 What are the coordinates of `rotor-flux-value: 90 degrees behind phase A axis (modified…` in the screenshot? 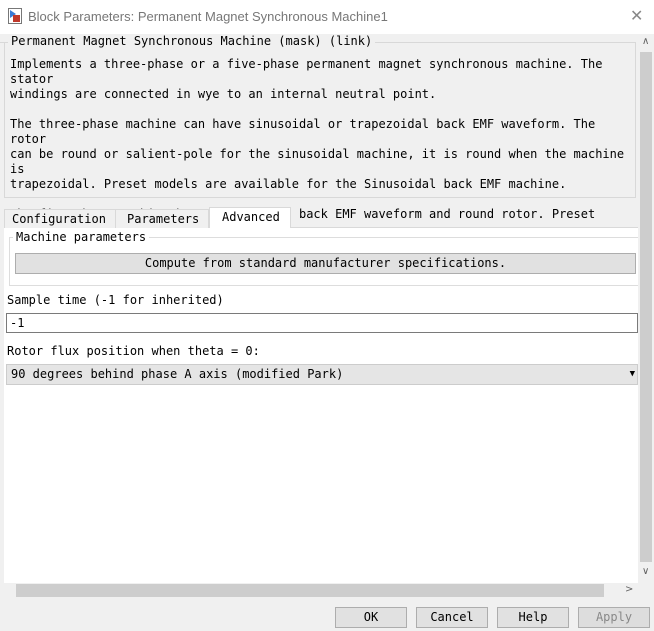 It's located at (177, 374).